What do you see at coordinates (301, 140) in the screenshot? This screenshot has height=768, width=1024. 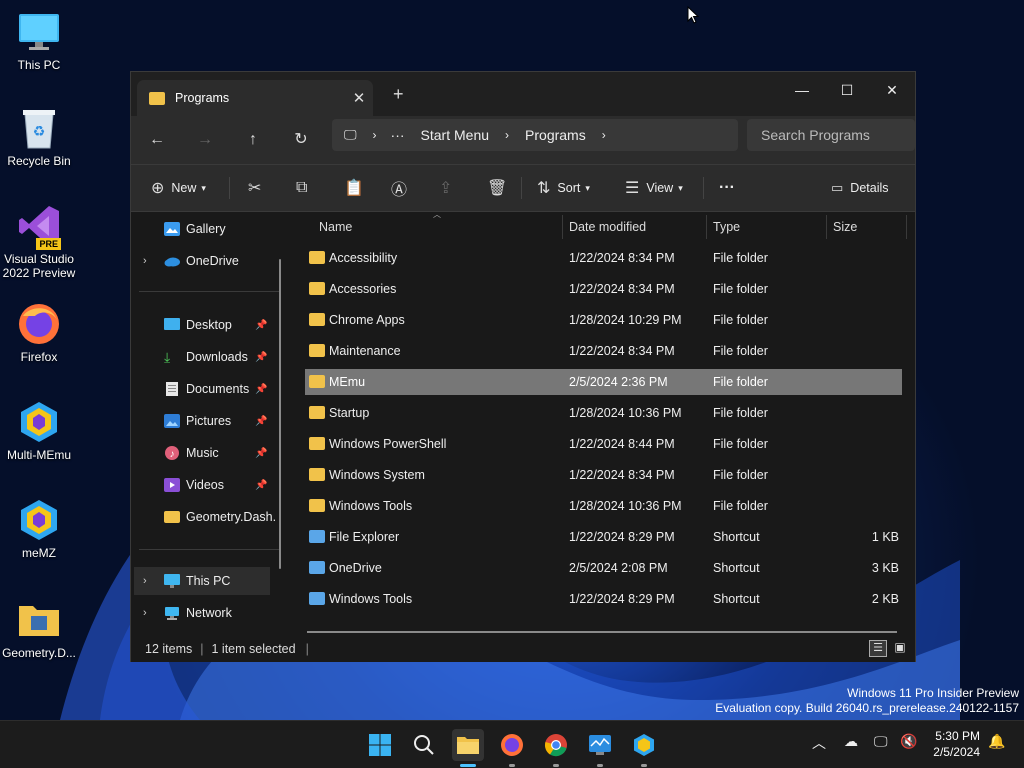 I see `refresh-icon: ↻` at bounding box center [301, 140].